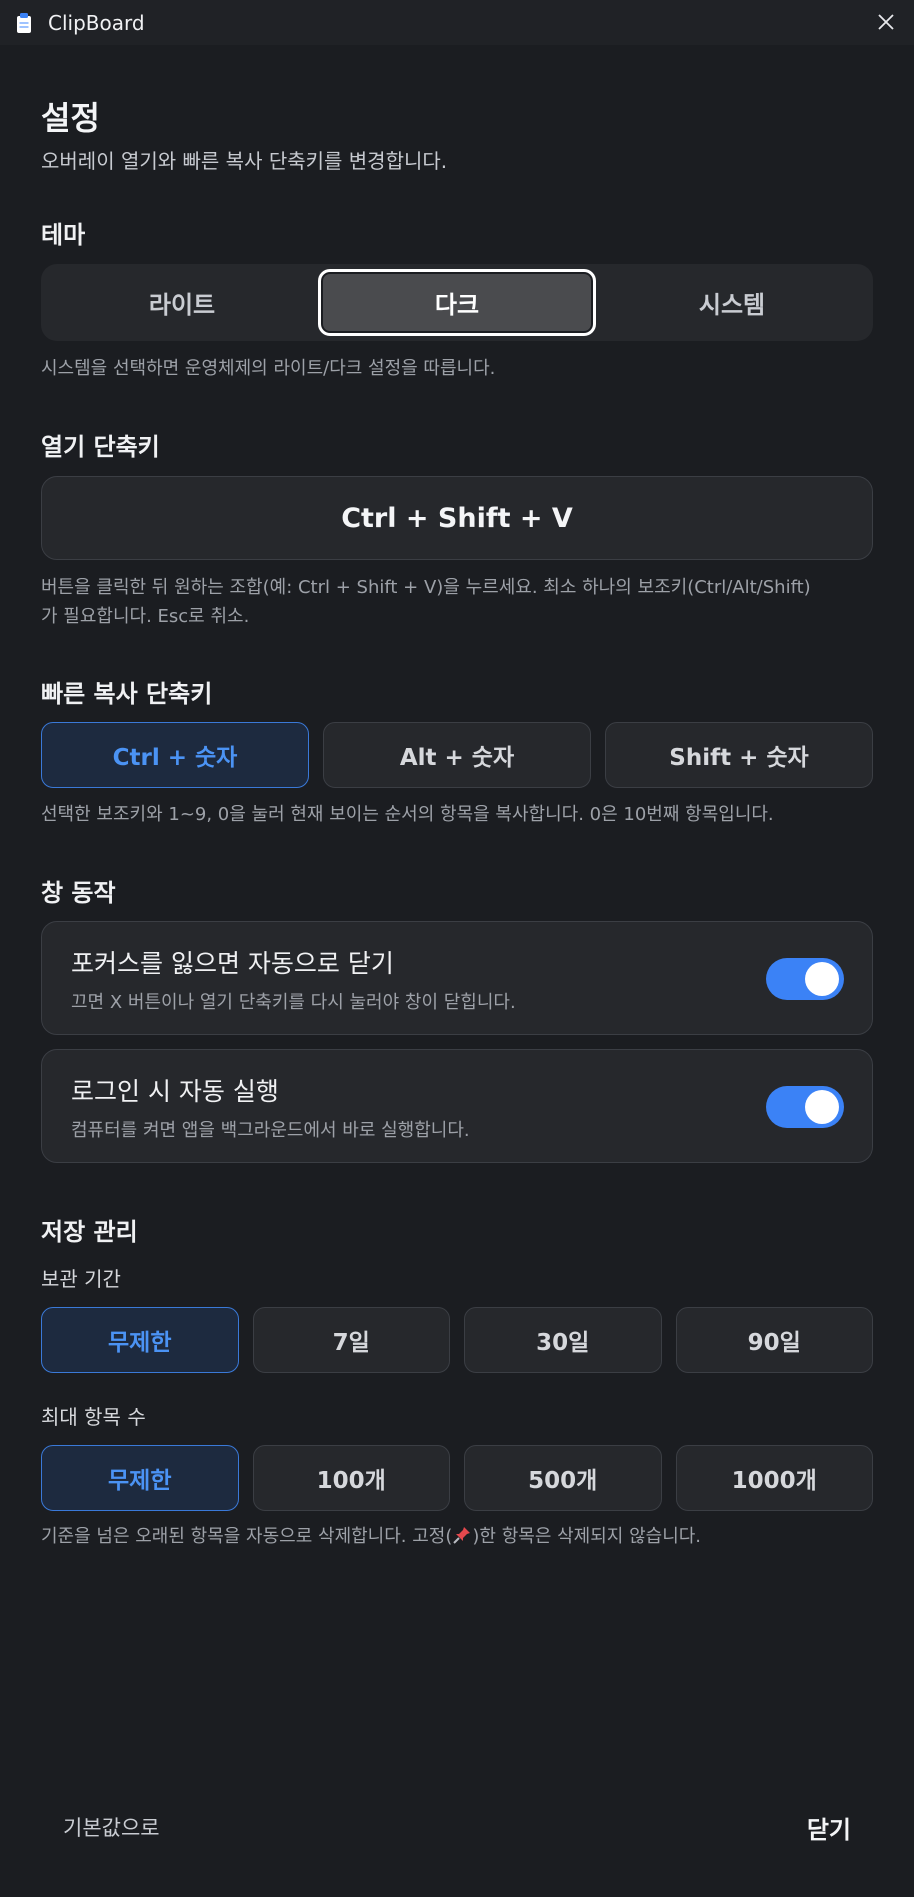 This screenshot has height=1897, width=914. I want to click on theme-option-light: 라이트, so click(182, 302).